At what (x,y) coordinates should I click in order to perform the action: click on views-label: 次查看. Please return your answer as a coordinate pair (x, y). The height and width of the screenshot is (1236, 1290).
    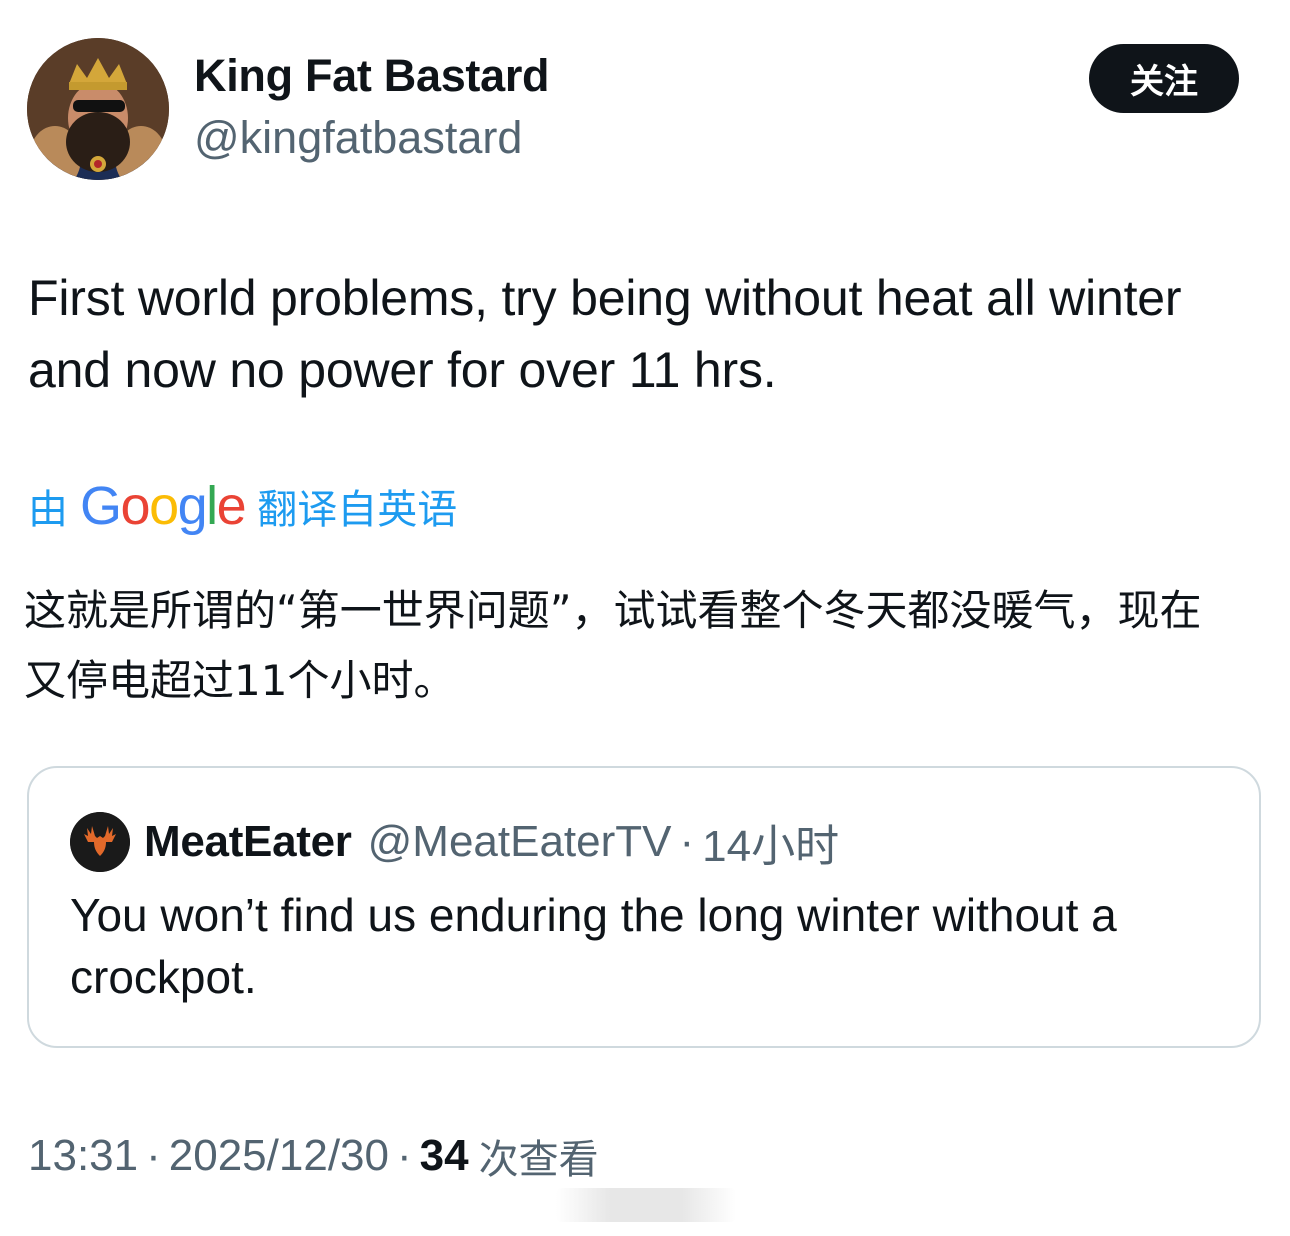
    Looking at the image, I should click on (539, 1156).